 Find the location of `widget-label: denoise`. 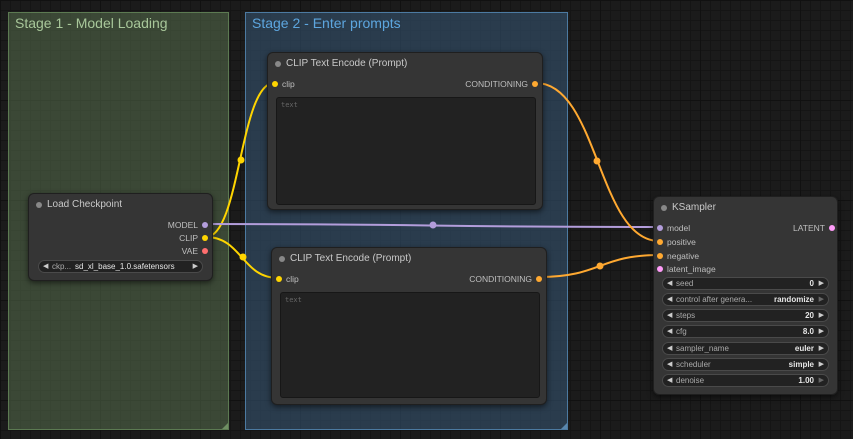

widget-label: denoise is located at coordinates (690, 380).